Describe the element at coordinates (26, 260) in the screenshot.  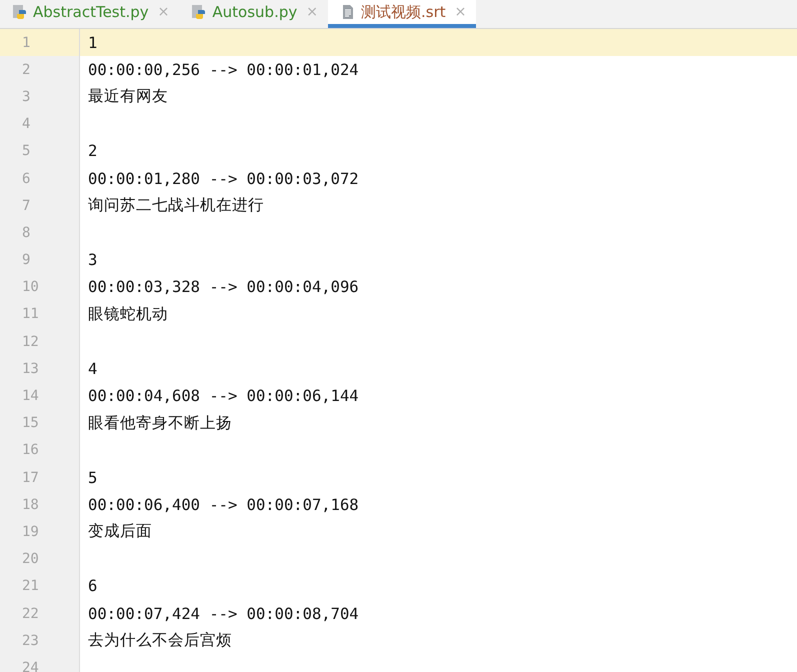
I see `line-number: 9` at that location.